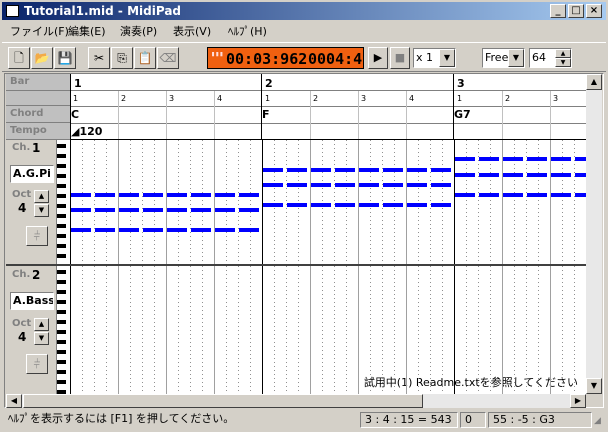 The height and width of the screenshot is (432, 608). I want to click on maximize-button: □, so click(576, 11).